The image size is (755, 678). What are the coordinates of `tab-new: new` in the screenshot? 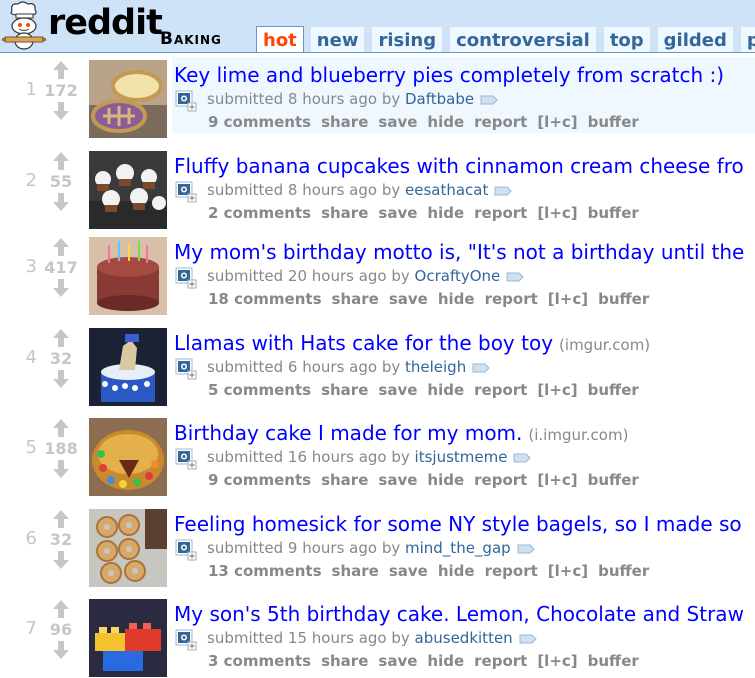 It's located at (337, 39).